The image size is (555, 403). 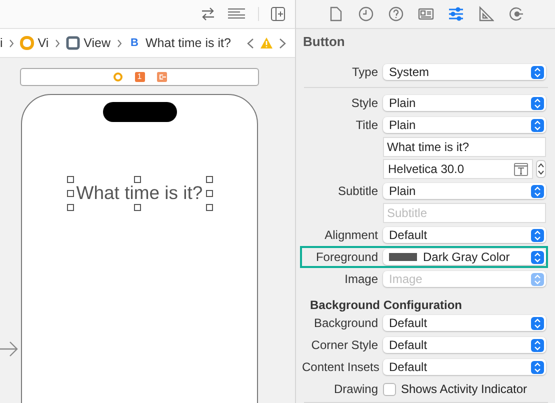 I want to click on breadcrumb-item: i, so click(x=1, y=43).